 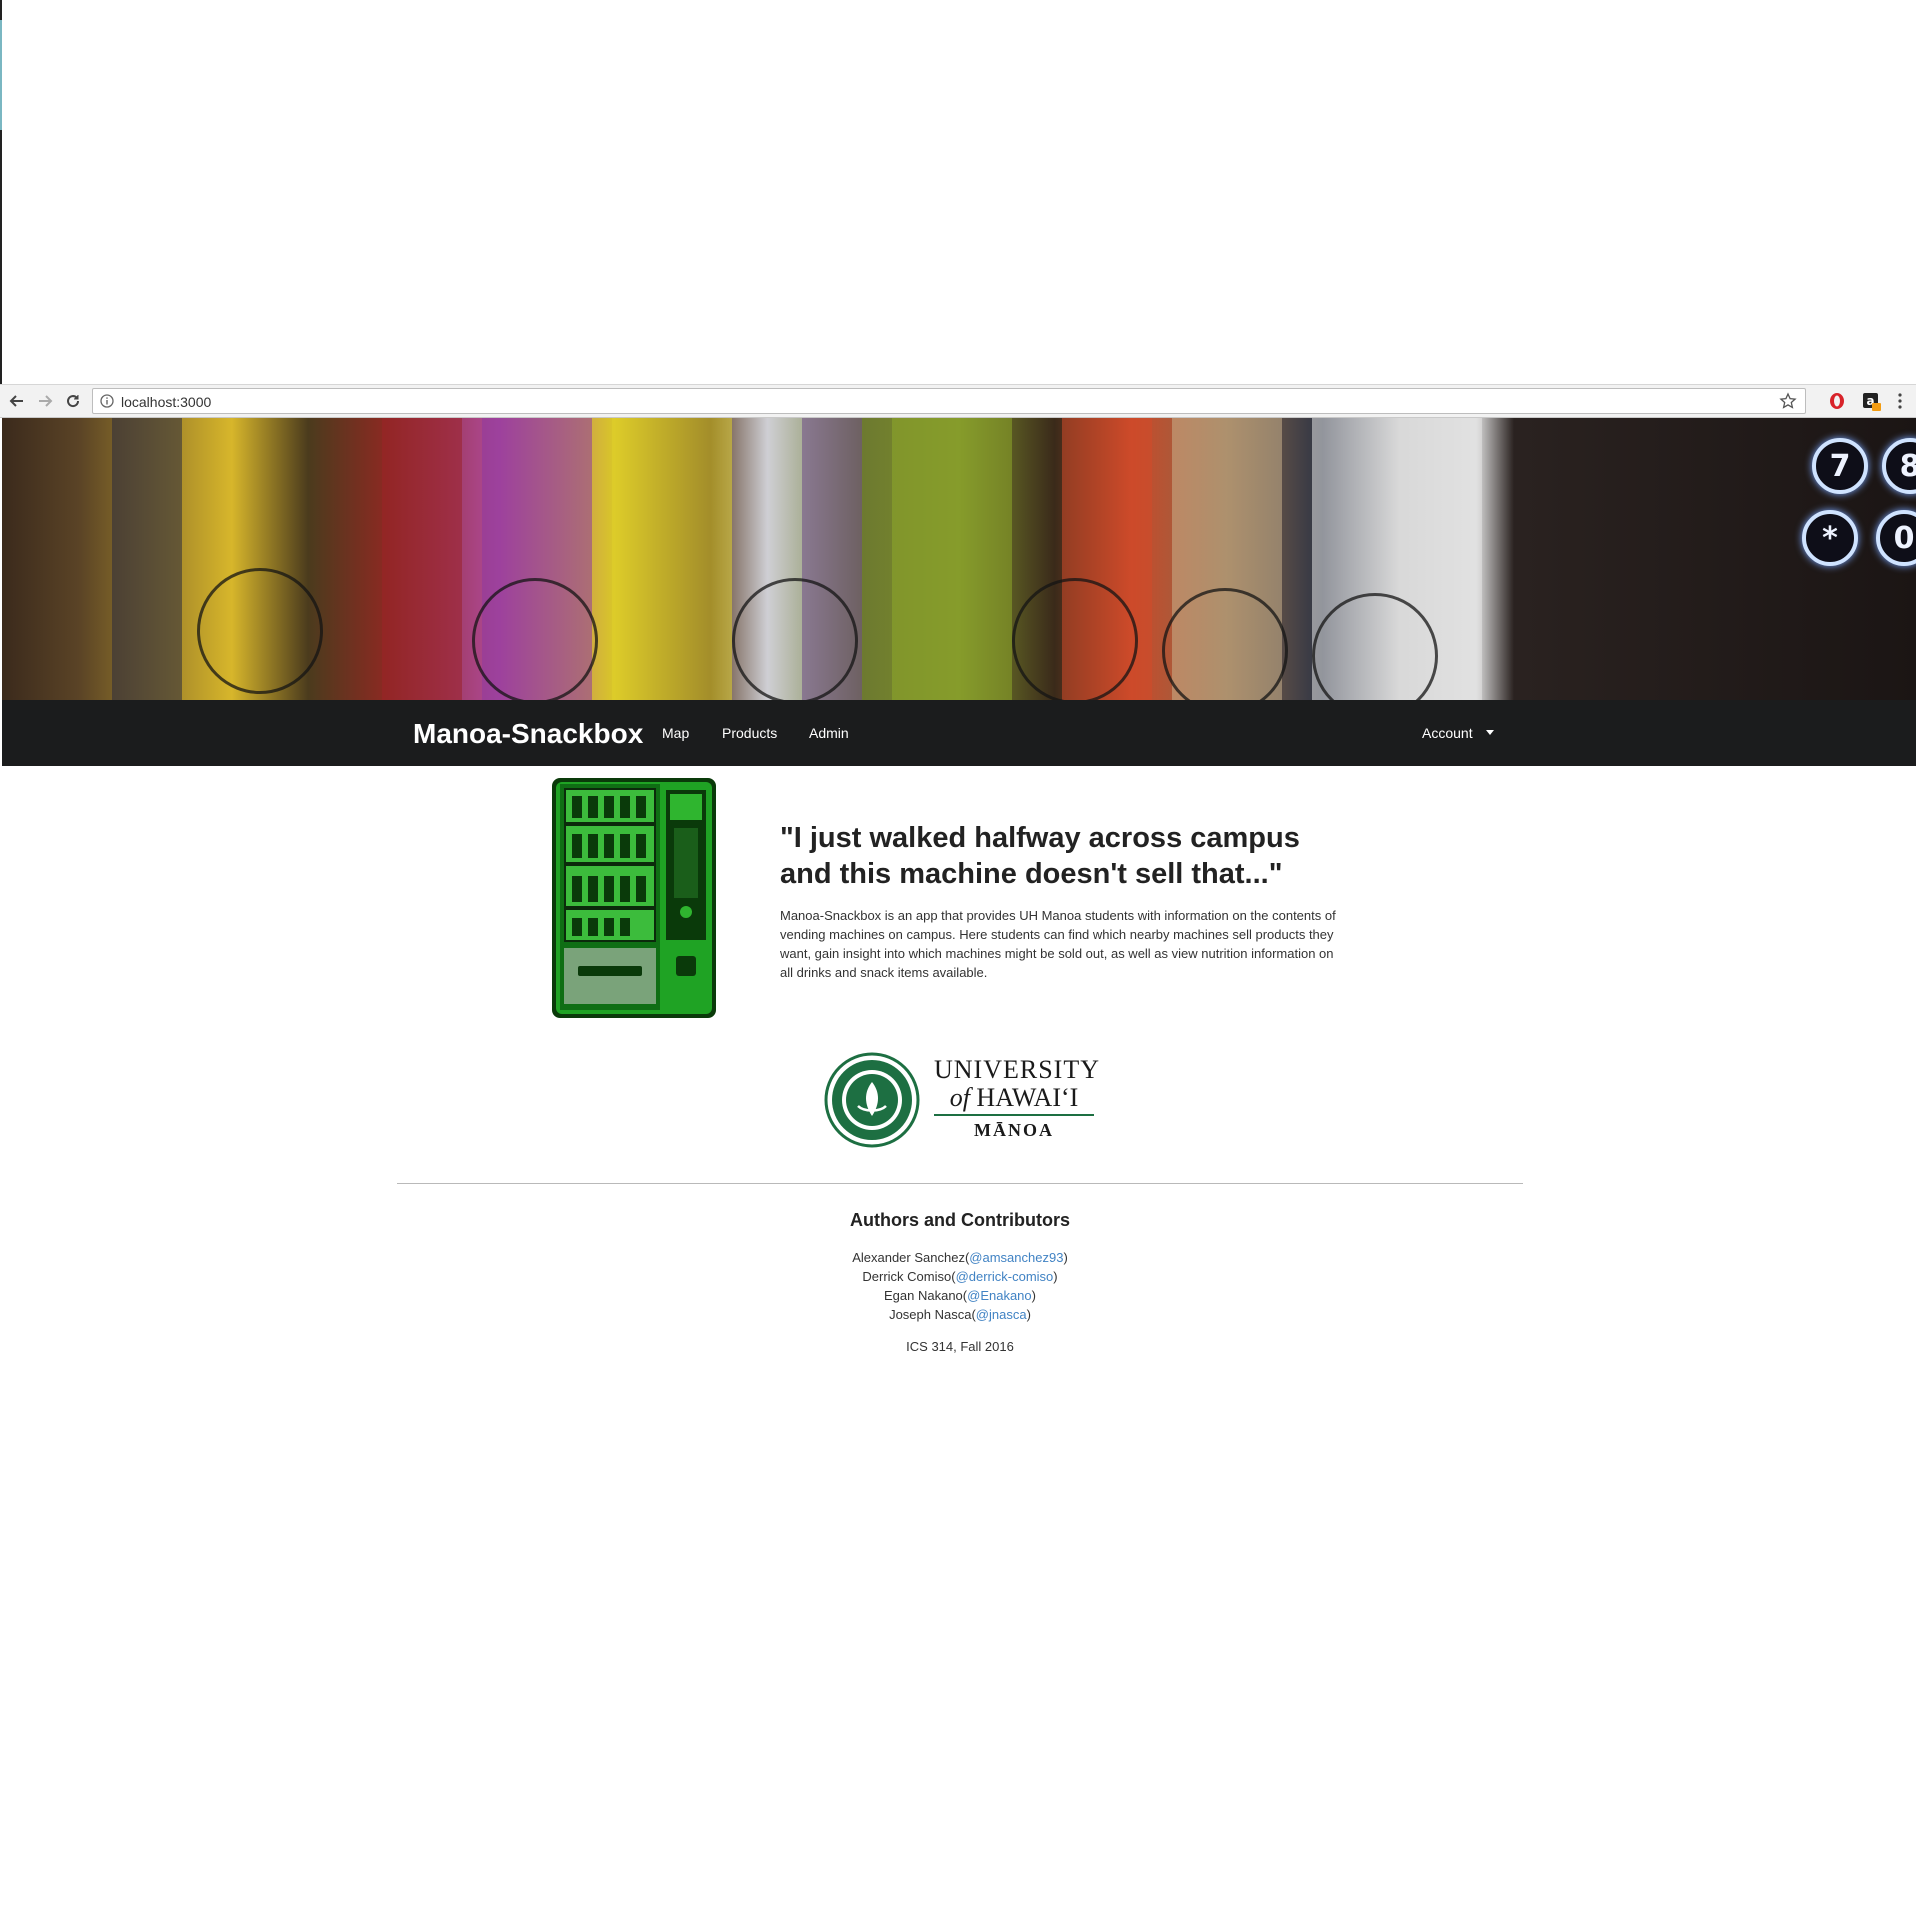 I want to click on keypad-key-star: *, so click(x=1830, y=538).